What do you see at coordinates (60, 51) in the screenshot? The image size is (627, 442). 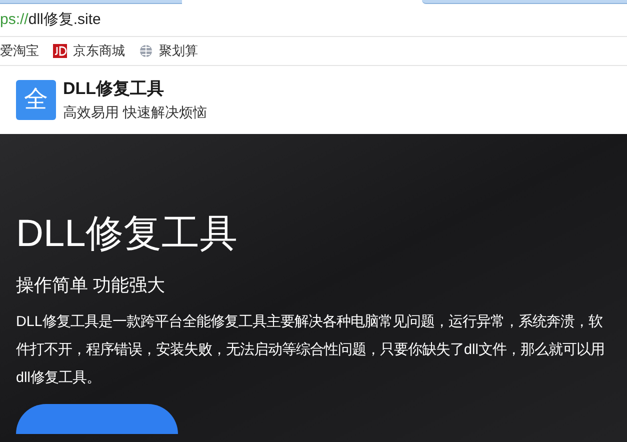 I see `jd-logo-icon` at bounding box center [60, 51].